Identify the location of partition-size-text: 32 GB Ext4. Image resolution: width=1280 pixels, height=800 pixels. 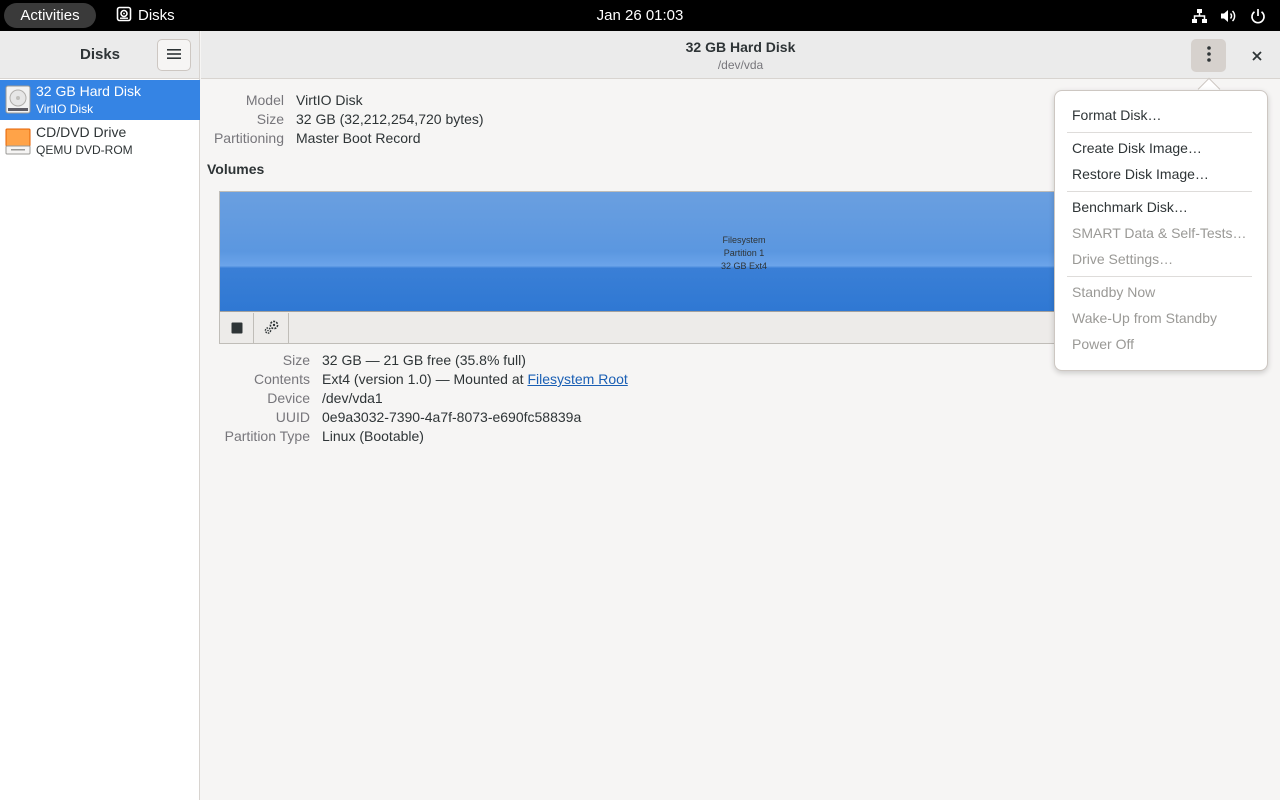
(744, 266).